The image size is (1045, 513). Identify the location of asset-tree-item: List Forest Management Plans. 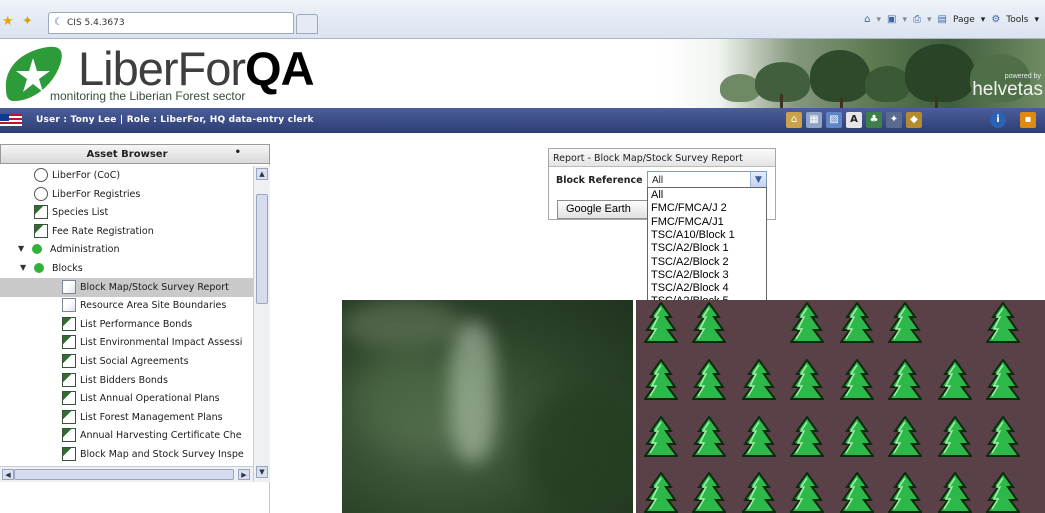
(126, 417).